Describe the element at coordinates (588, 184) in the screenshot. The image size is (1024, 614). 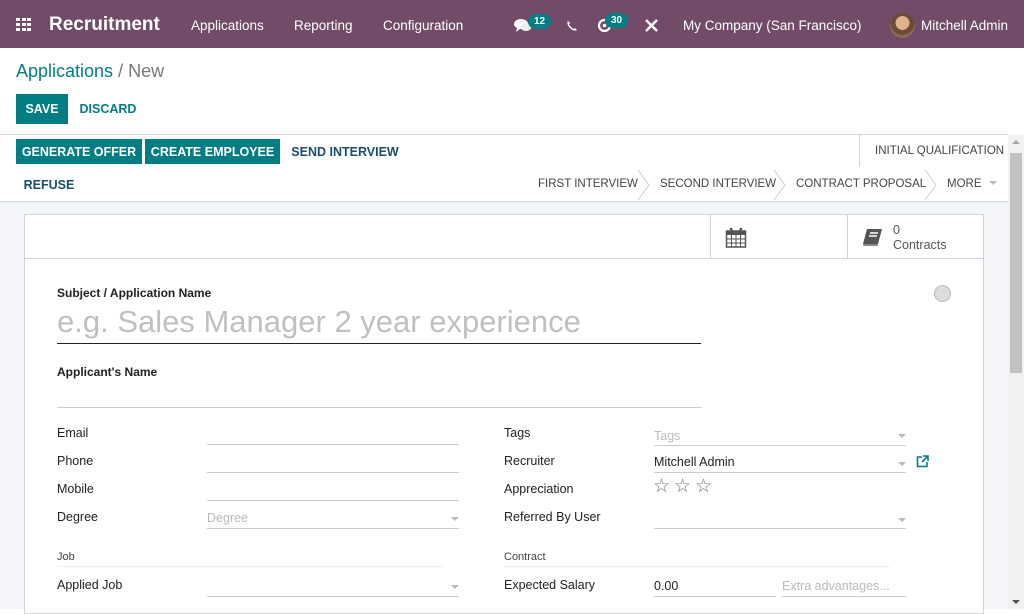
I see `stage-first-interview: FIRST INTERVIEW` at that location.